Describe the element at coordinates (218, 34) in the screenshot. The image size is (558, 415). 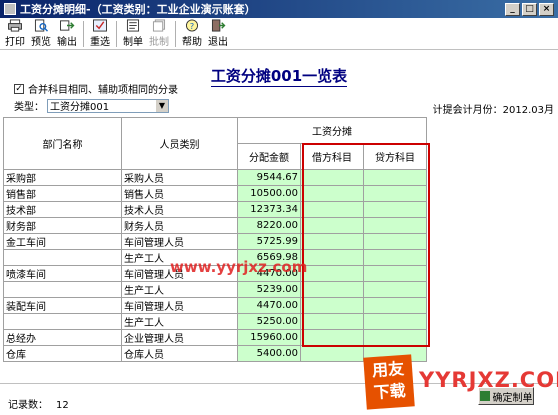
I see `exit-button: 退出` at that location.